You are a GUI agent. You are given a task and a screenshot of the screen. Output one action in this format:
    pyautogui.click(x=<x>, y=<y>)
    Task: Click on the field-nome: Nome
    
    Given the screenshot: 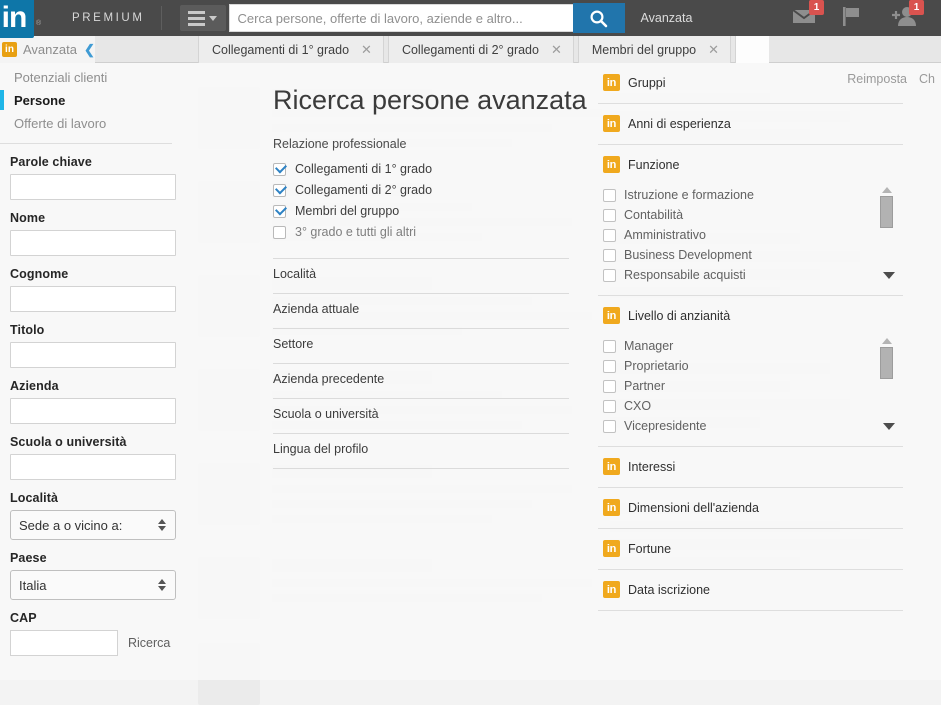 What is the action you would take?
    pyautogui.click(x=93, y=233)
    